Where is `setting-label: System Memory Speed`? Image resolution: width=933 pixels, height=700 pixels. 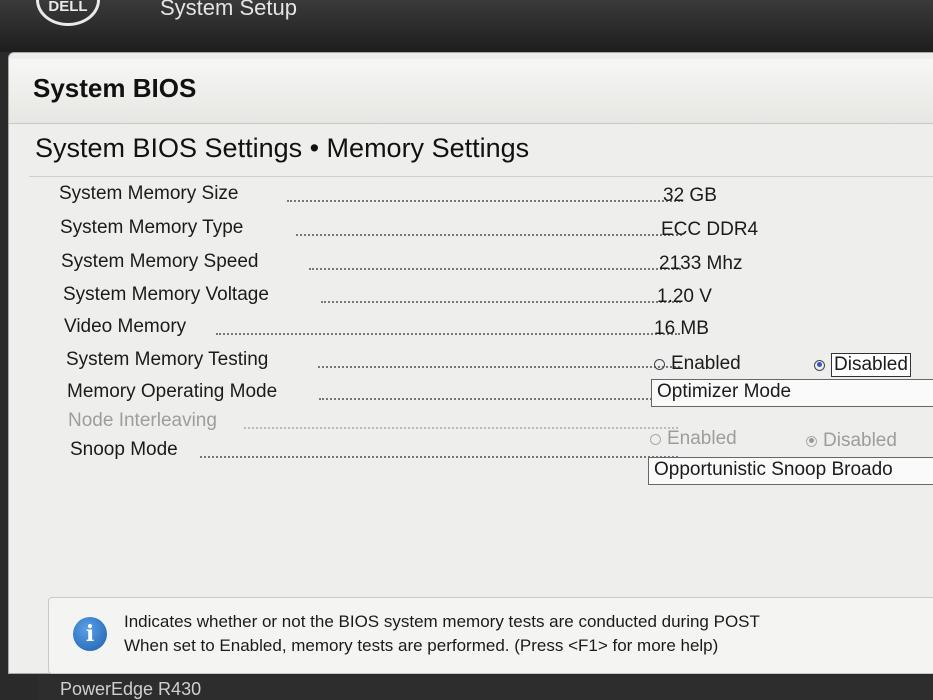 setting-label: System Memory Speed is located at coordinates (160, 261).